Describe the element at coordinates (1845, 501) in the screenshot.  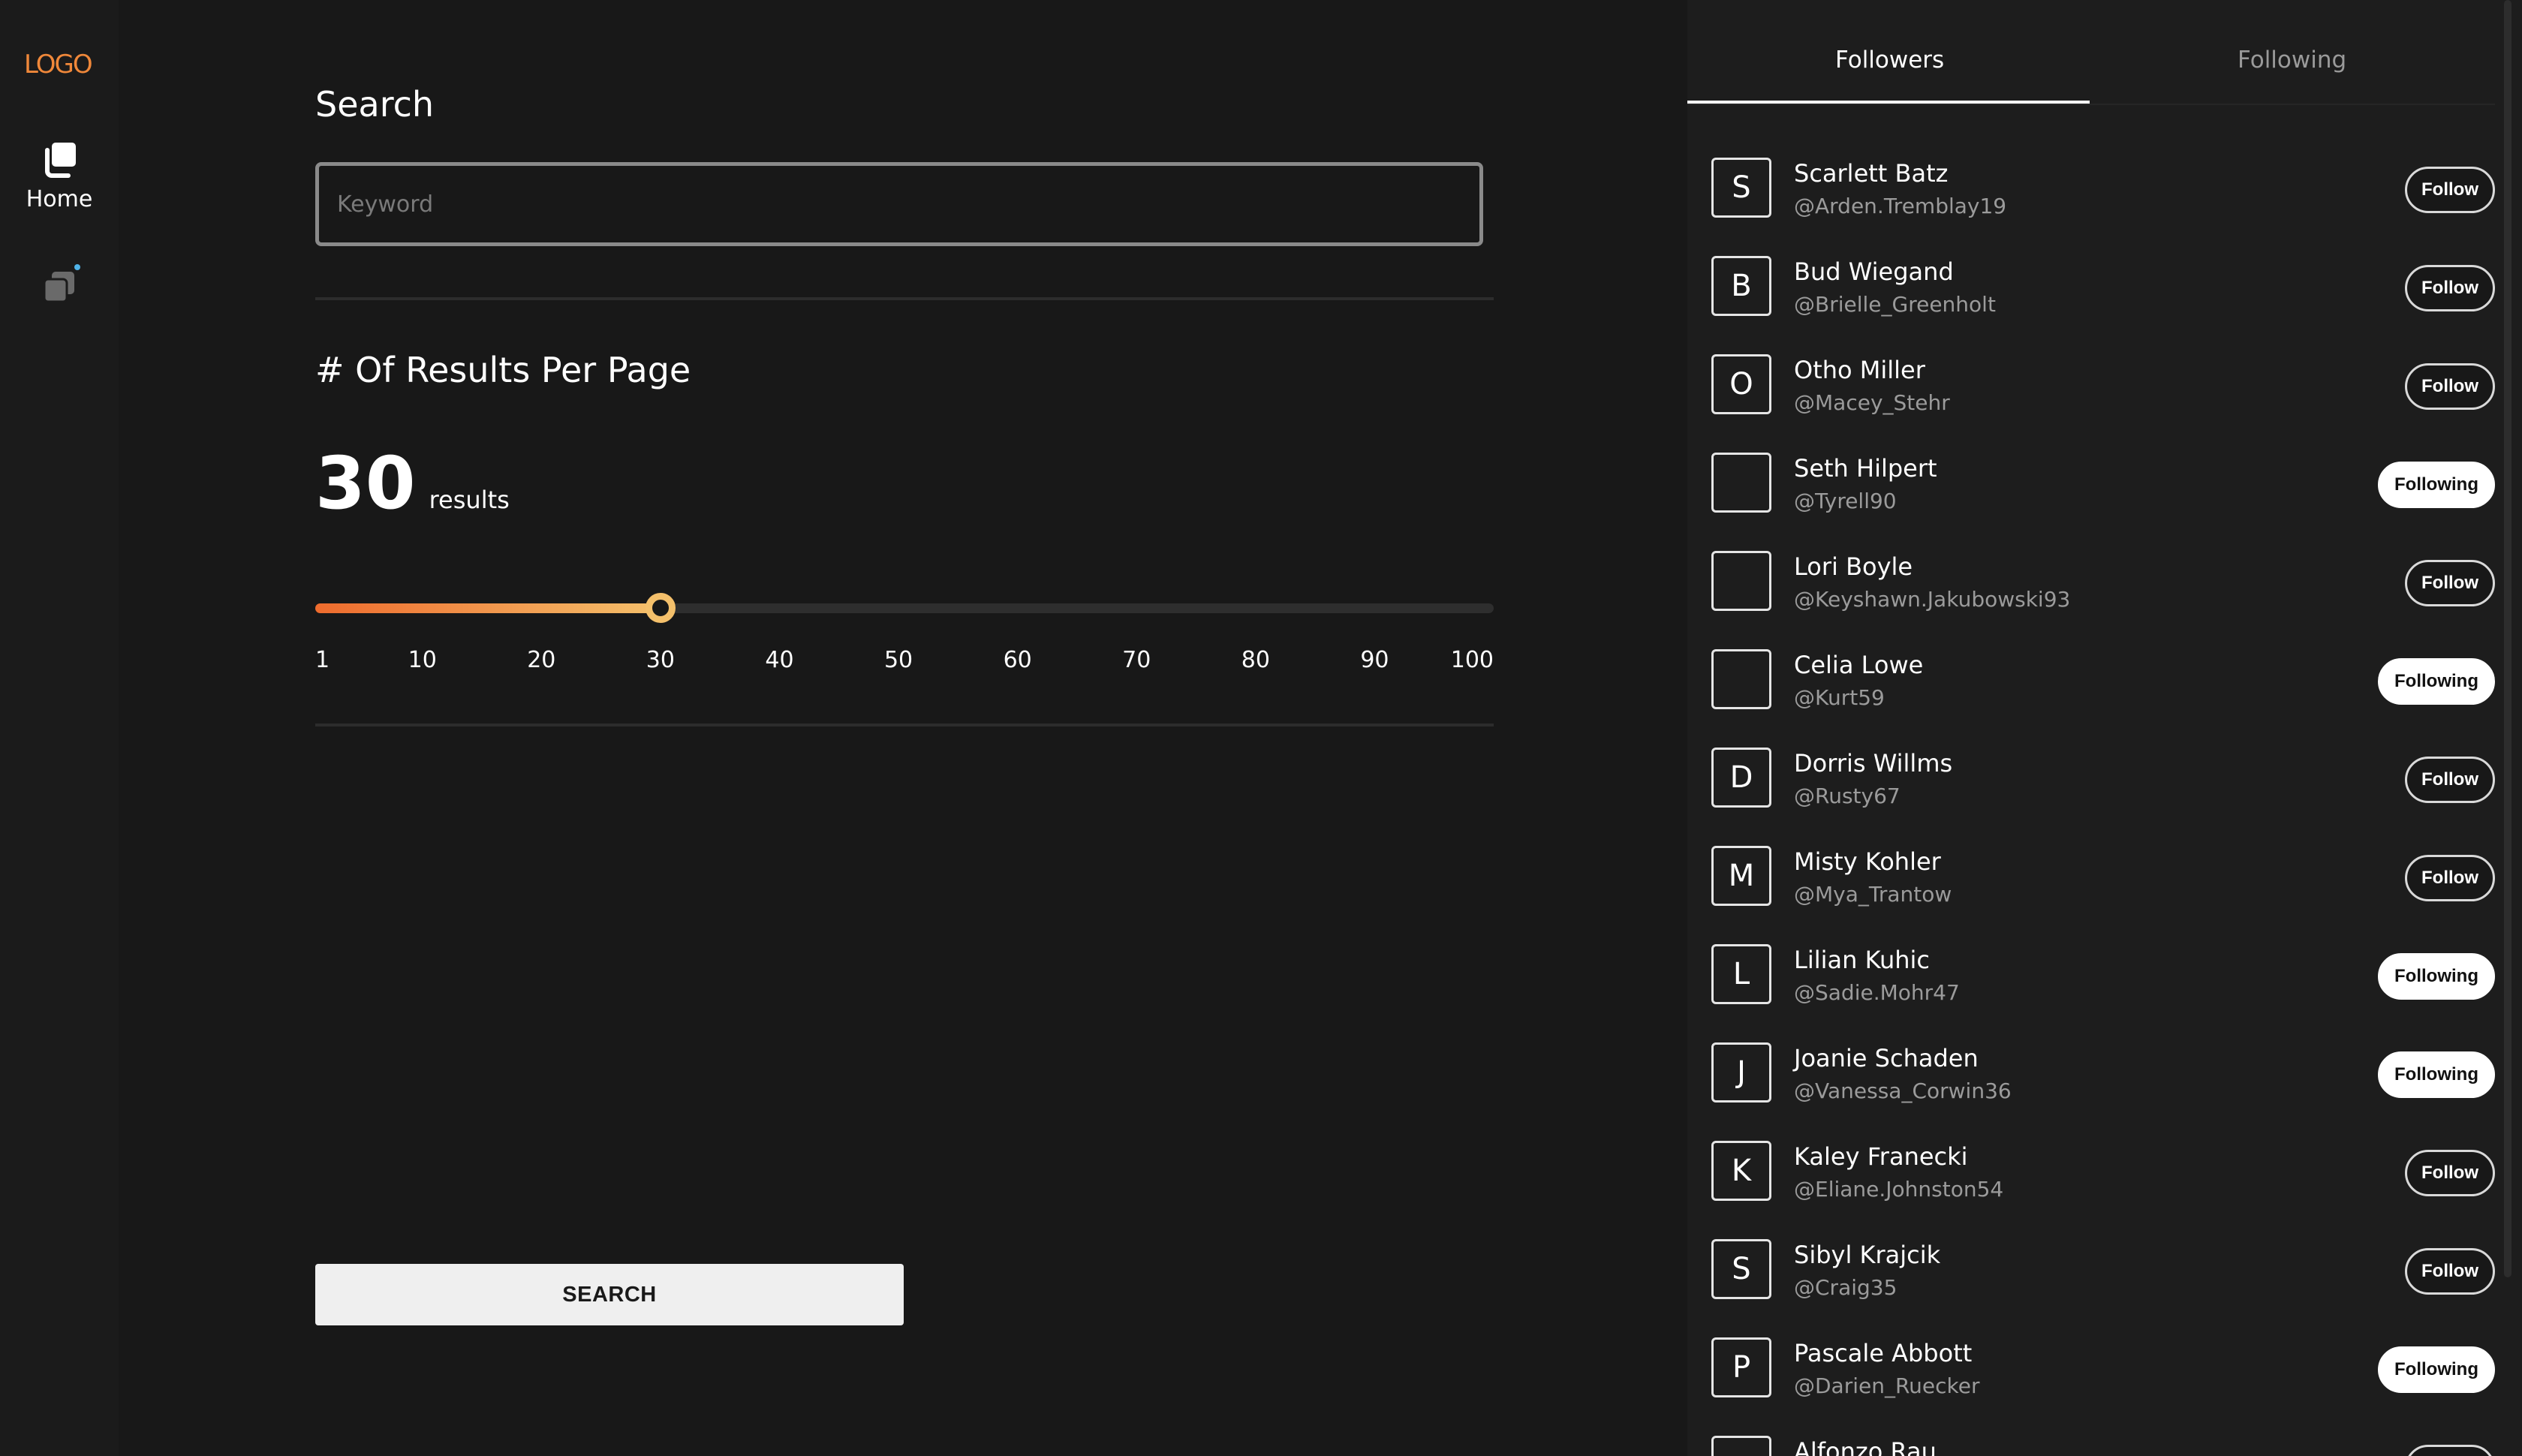
I see `user-handle: @Tyrell90` at that location.